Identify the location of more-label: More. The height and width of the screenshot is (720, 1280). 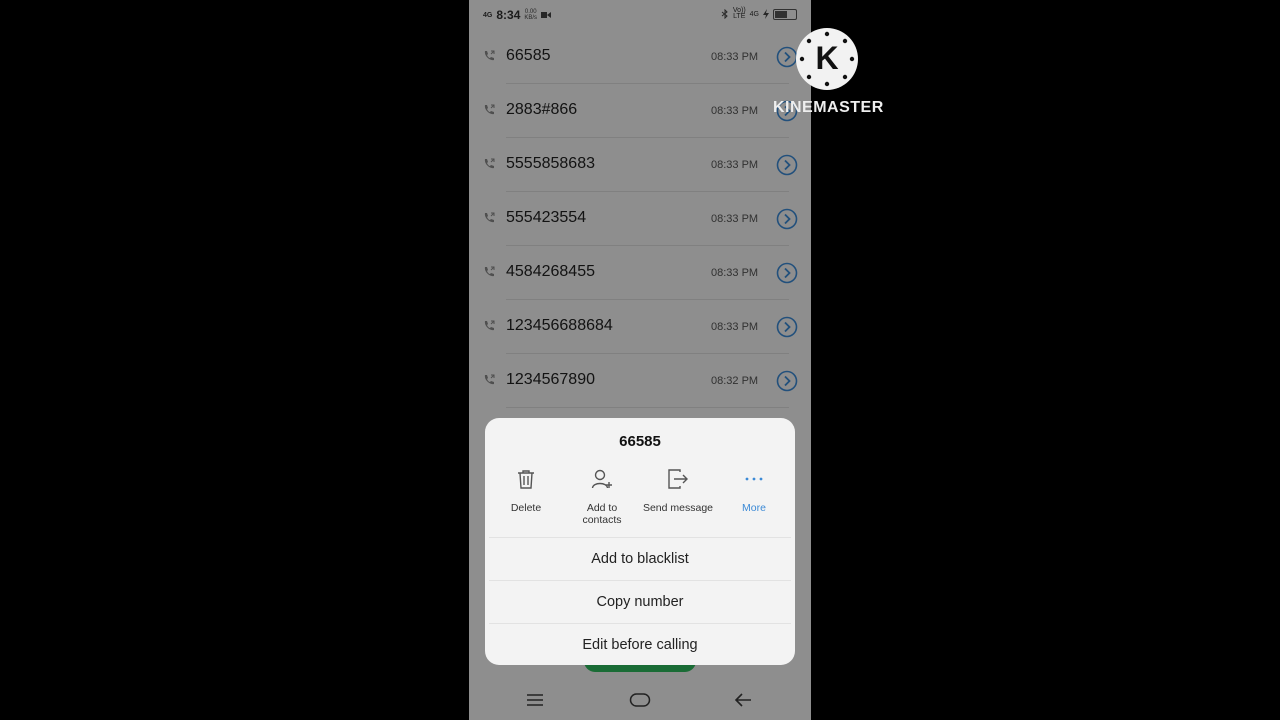
(754, 508).